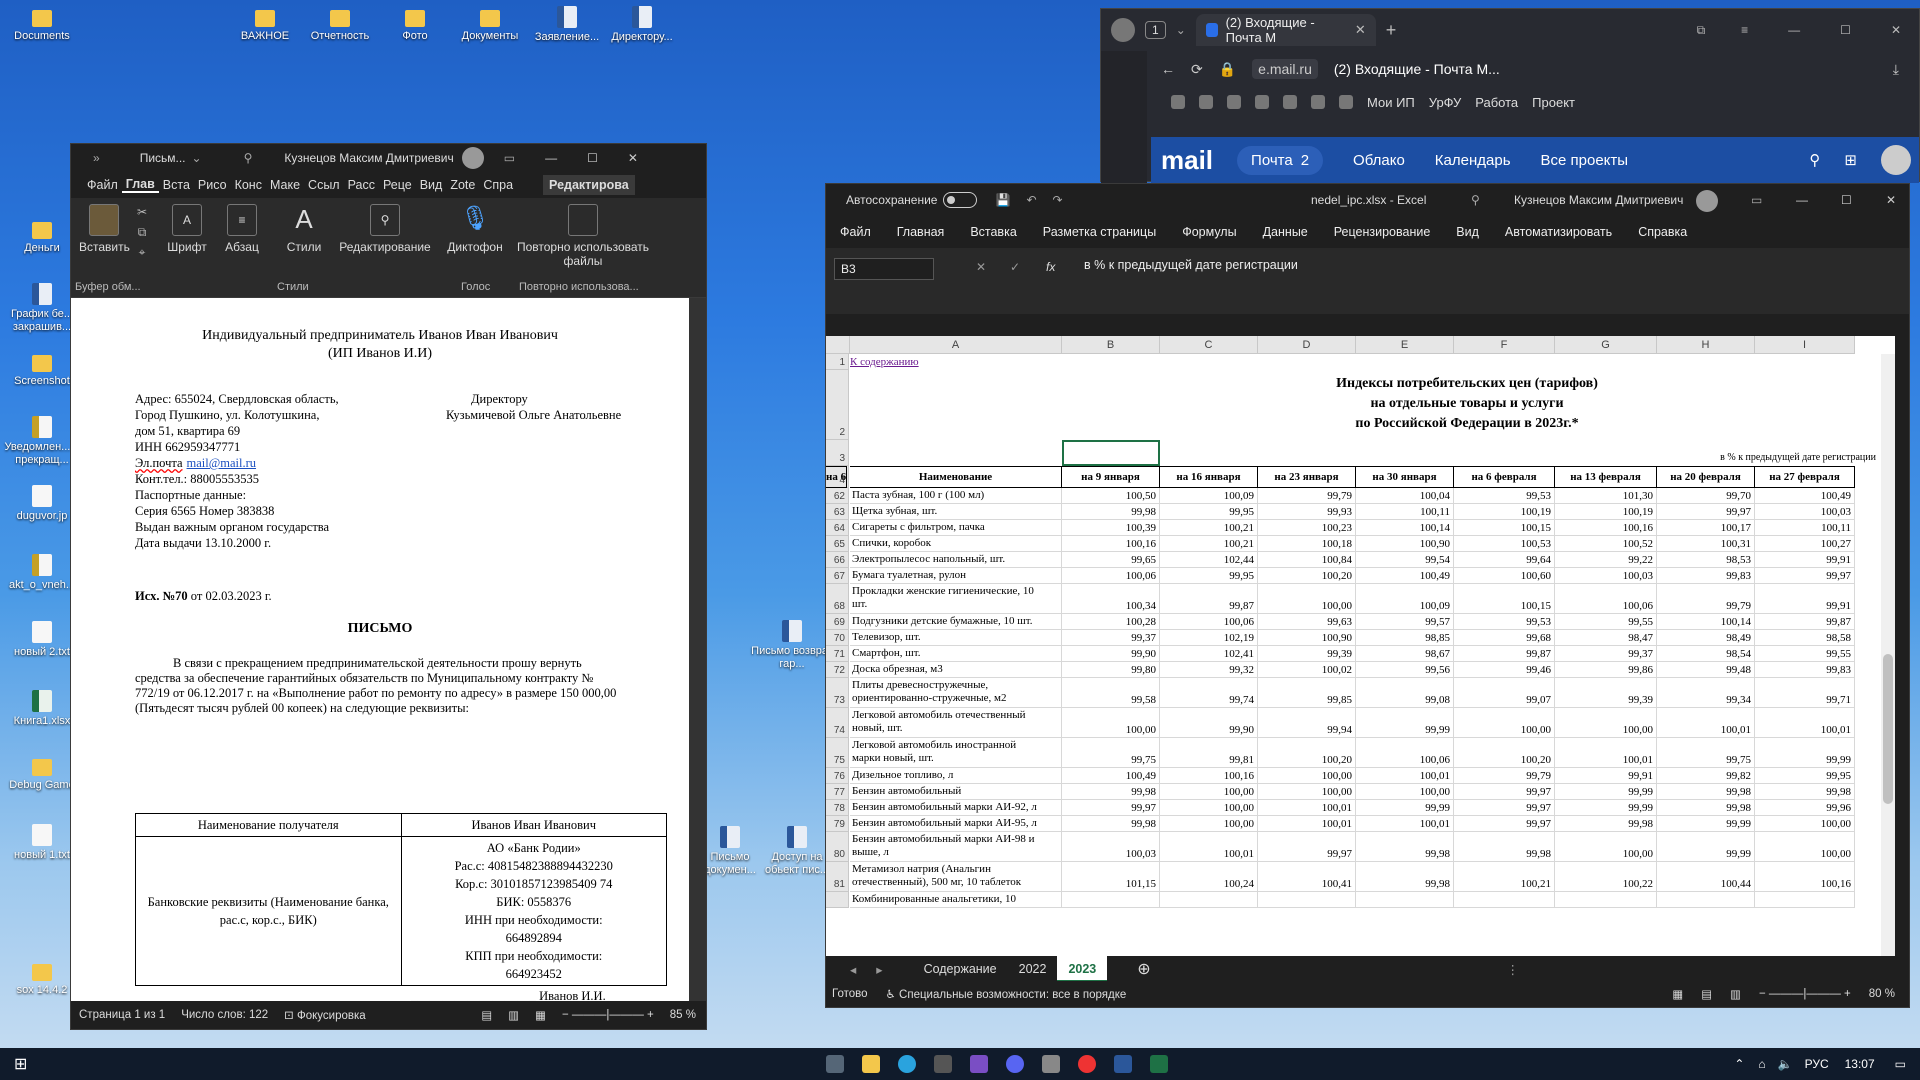 Image resolution: width=1920 pixels, height=1080 pixels. I want to click on value-cell: 99,91, so click(1805, 599).